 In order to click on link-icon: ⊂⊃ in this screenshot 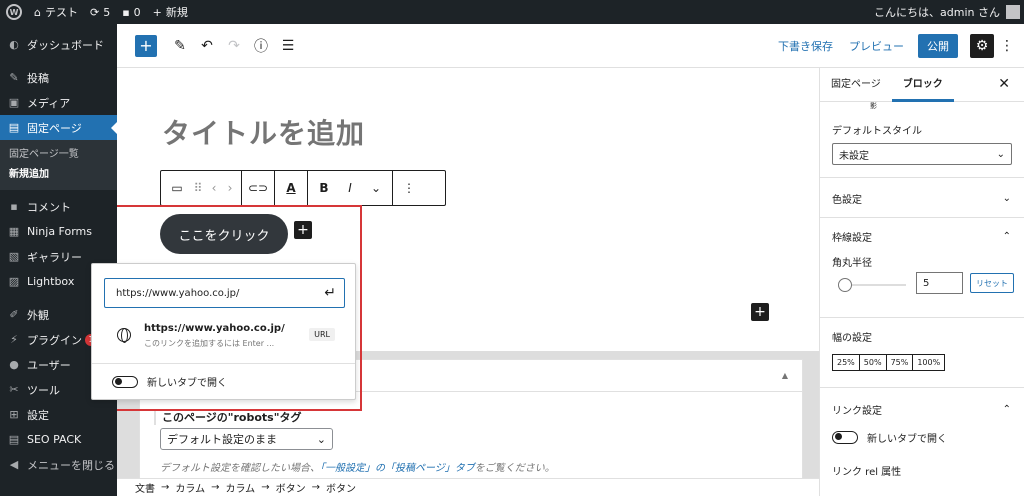, I will do `click(258, 188)`.